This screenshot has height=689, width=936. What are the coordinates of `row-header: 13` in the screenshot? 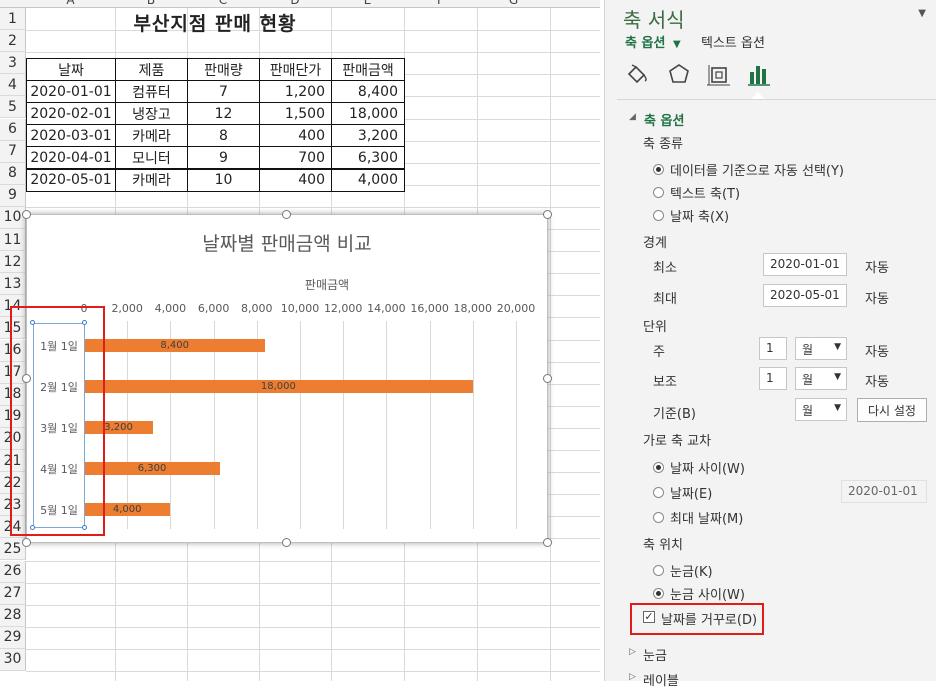 It's located at (13, 284).